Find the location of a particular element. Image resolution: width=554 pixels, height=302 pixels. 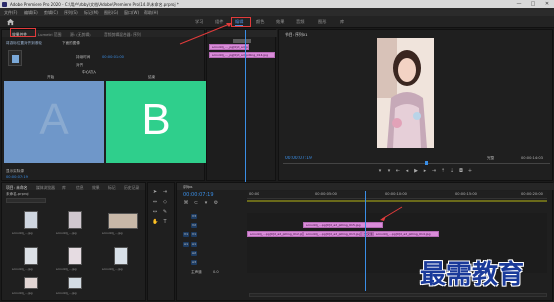

arrow-to-workspace is located at coordinates (206, 33).